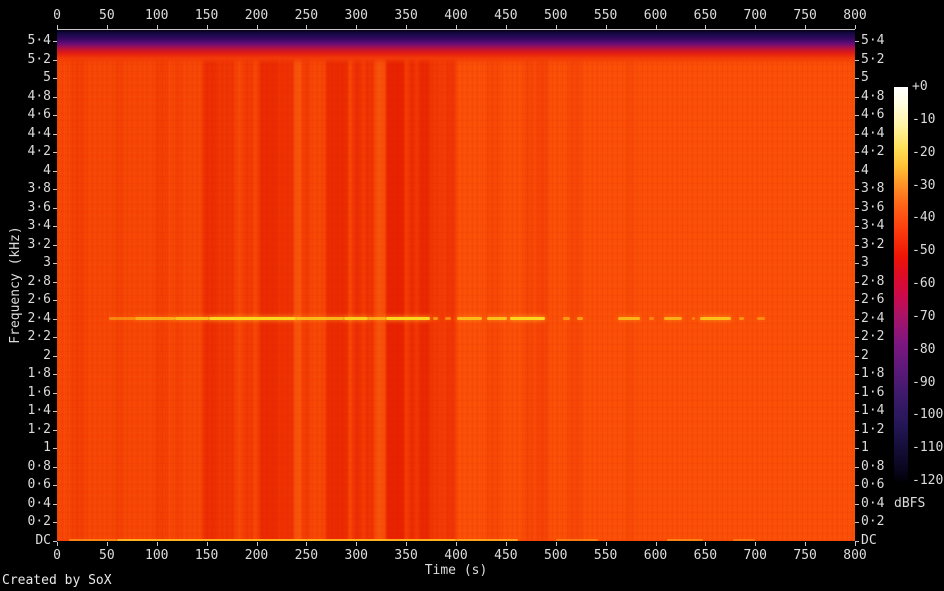 This screenshot has height=591, width=944. What do you see at coordinates (39, 411) in the screenshot?
I see `y-tick-label-left: 1·4` at bounding box center [39, 411].